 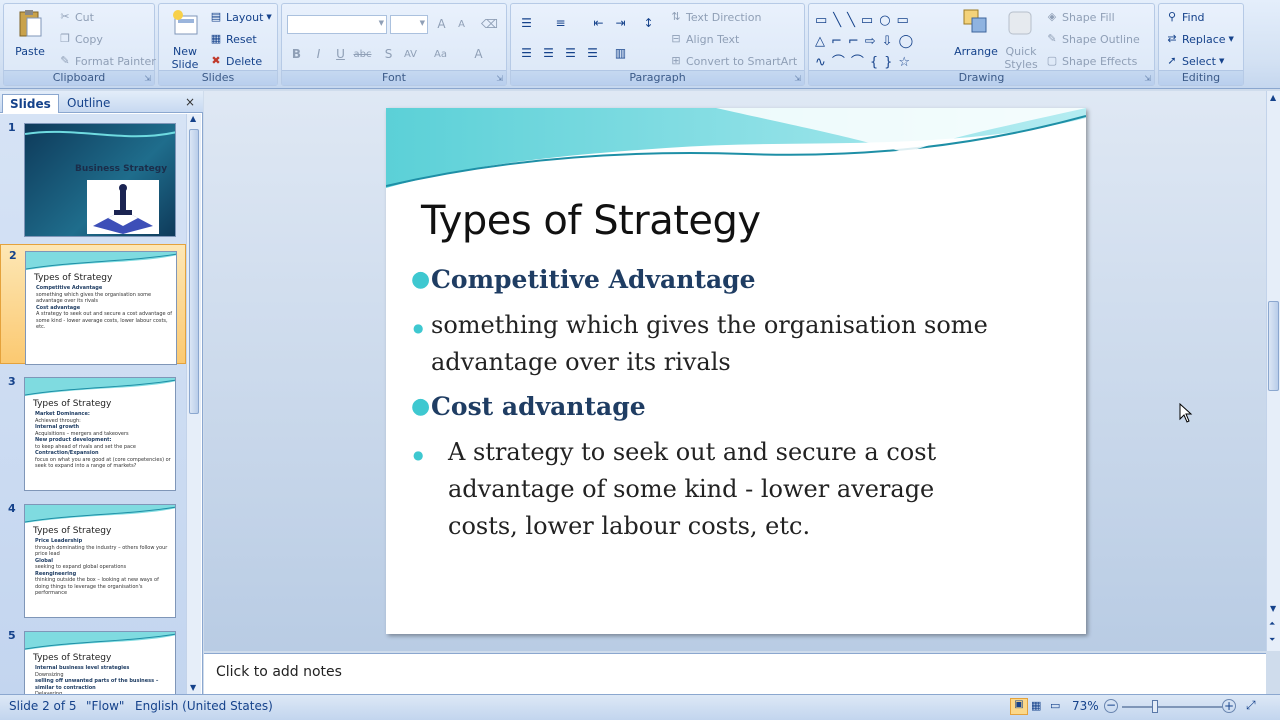 What do you see at coordinates (185, 39) in the screenshot?
I see `new-slide-button: New Slide` at bounding box center [185, 39].